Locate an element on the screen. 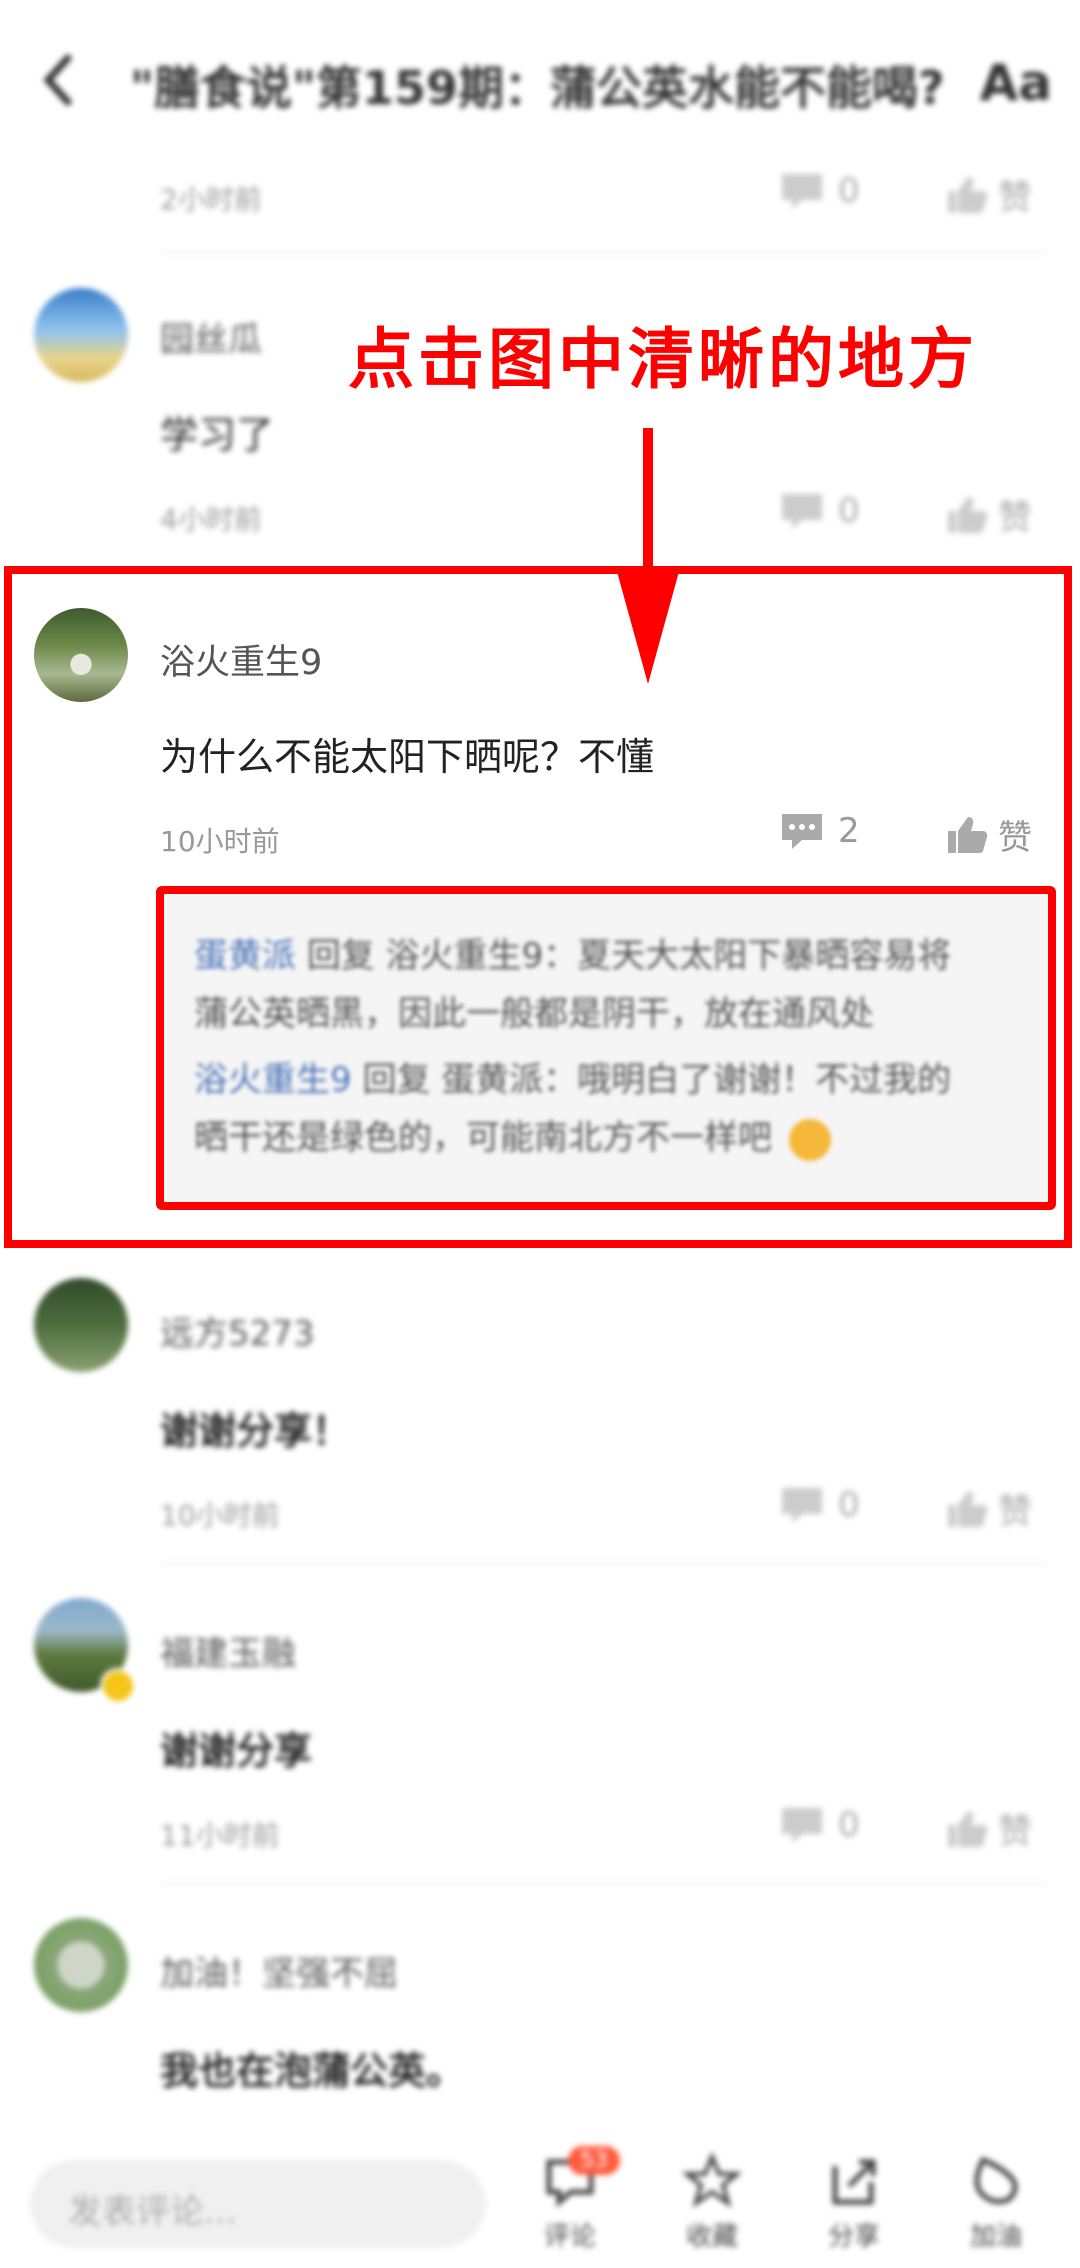  username: 加油！坚强不屈 is located at coordinates (279, 1970).